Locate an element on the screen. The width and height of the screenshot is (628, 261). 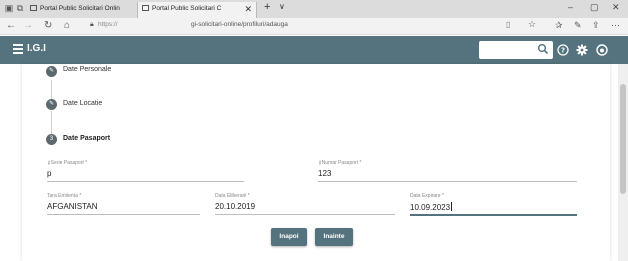
step-label: Date Personale is located at coordinates (87, 69).